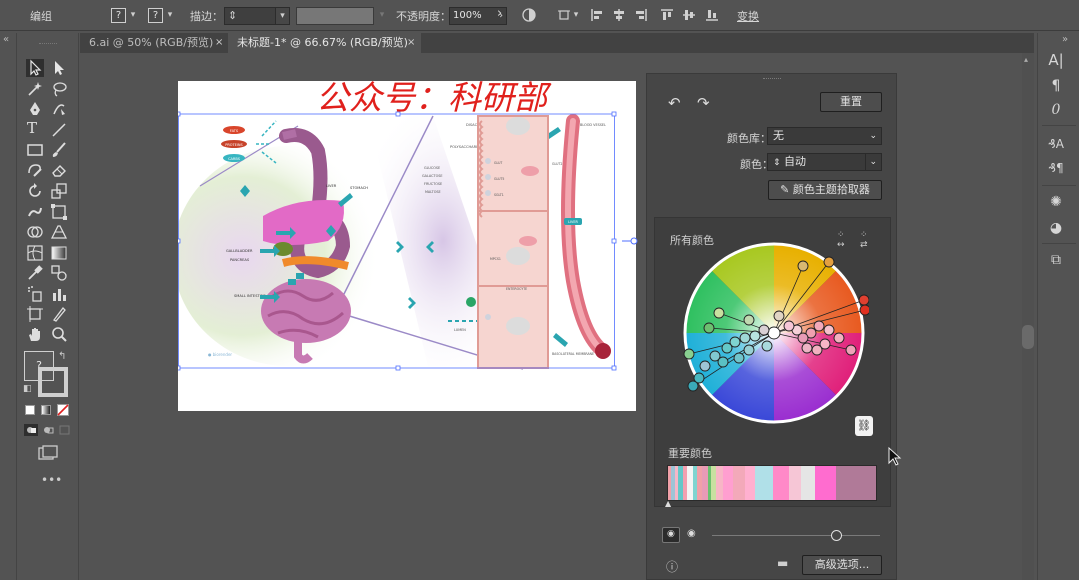  What do you see at coordinates (774, 333) in the screenshot?
I see `color-wheel` at bounding box center [774, 333].